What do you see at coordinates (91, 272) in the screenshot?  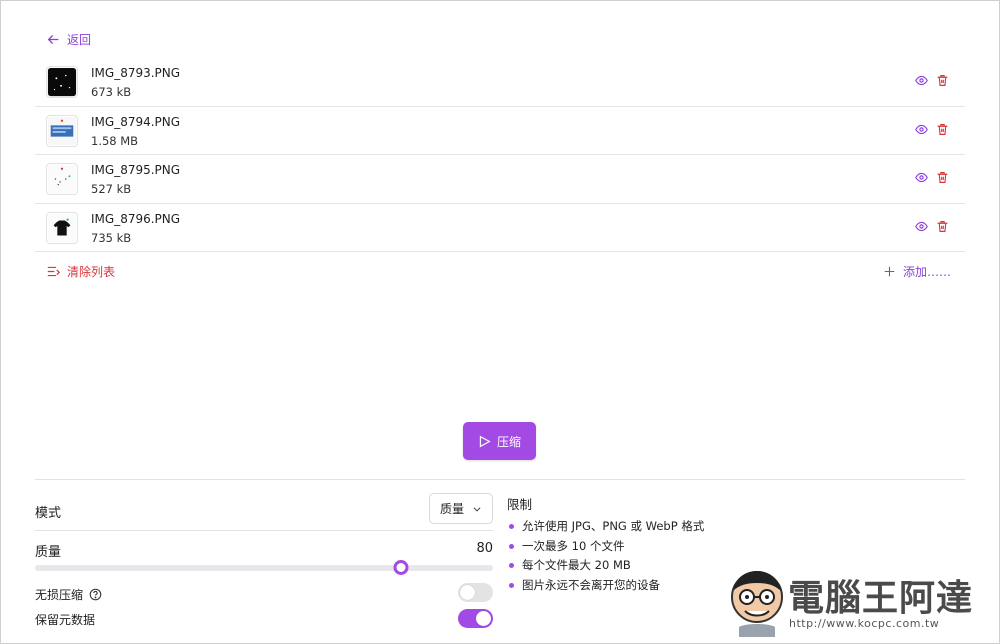 I see `clear-list-label: 清除列表` at bounding box center [91, 272].